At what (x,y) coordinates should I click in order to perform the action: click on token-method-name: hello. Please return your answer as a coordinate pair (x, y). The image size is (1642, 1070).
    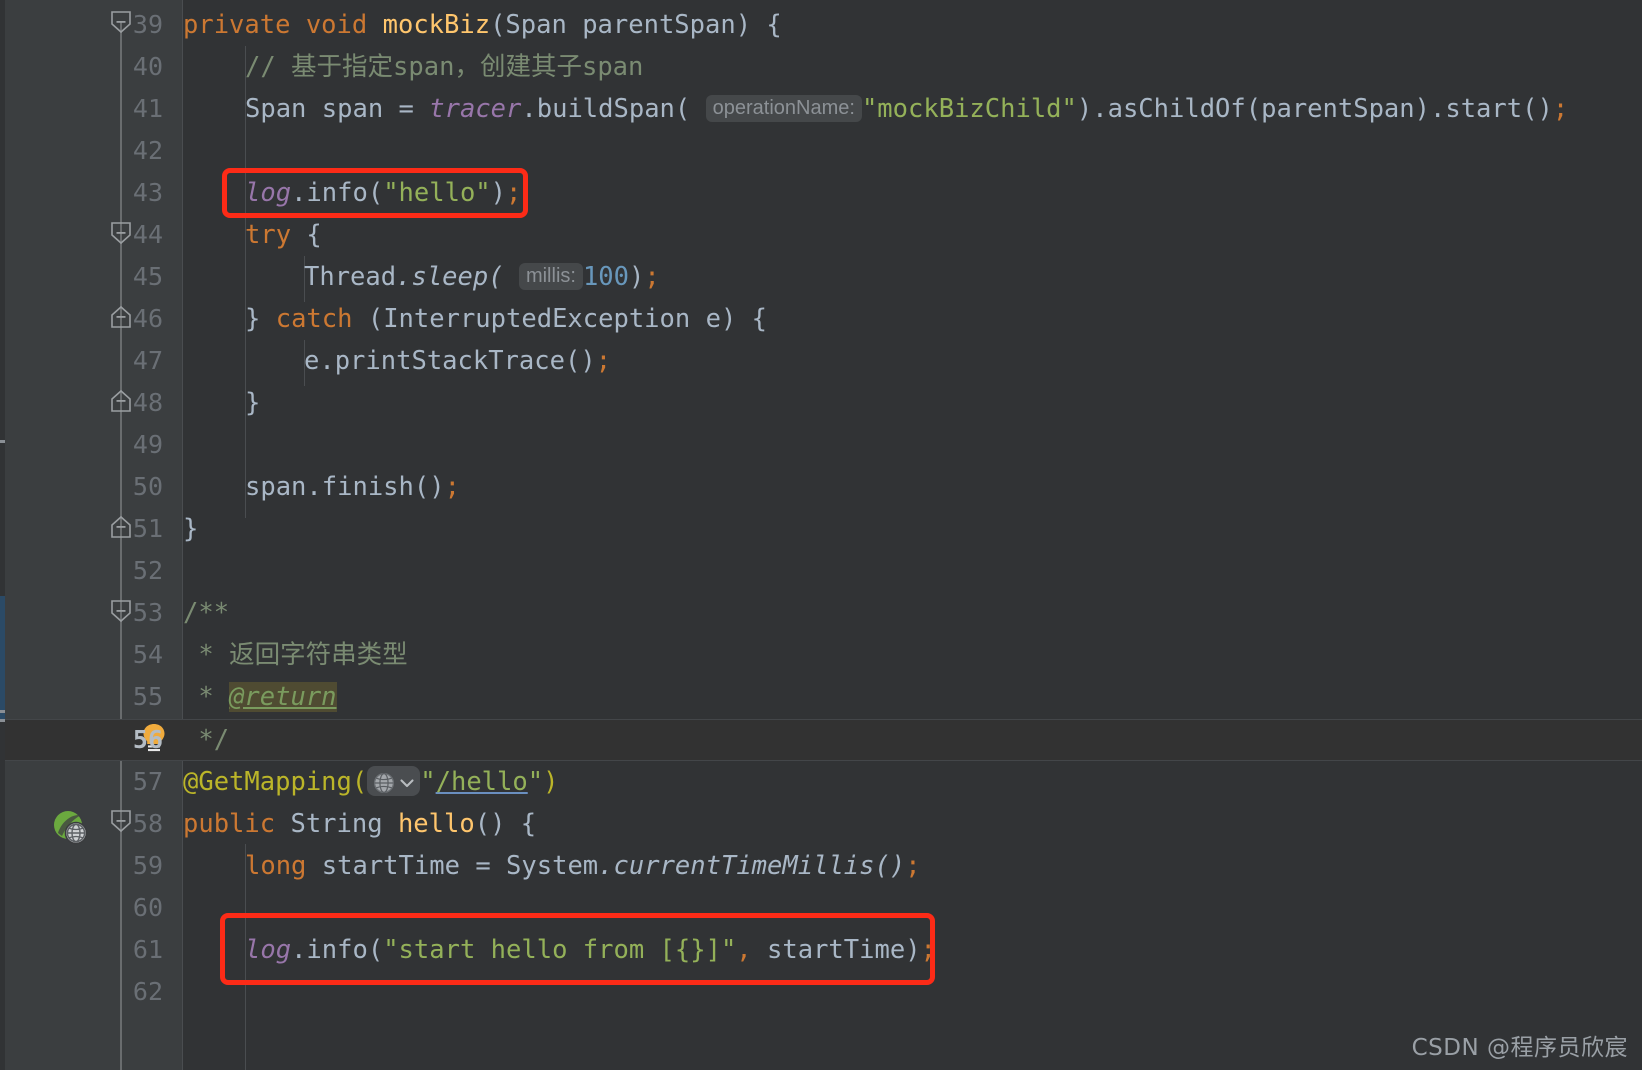
    Looking at the image, I should click on (436, 824).